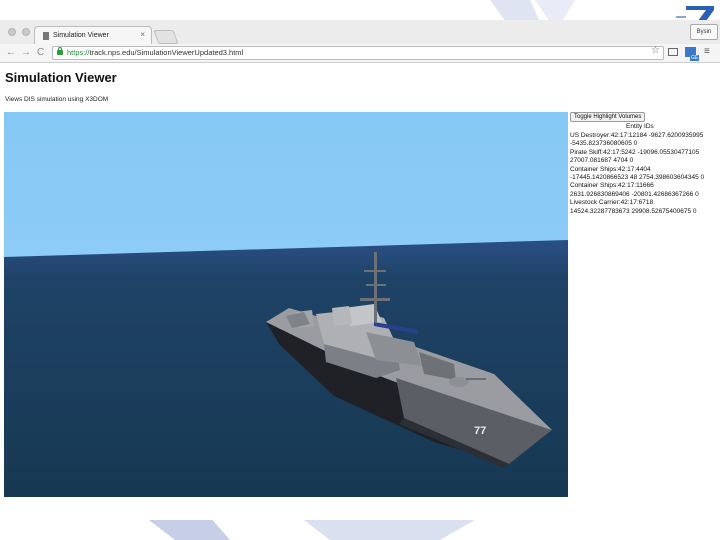 The height and width of the screenshot is (540, 720). I want to click on cast-icon, so click(673, 52).